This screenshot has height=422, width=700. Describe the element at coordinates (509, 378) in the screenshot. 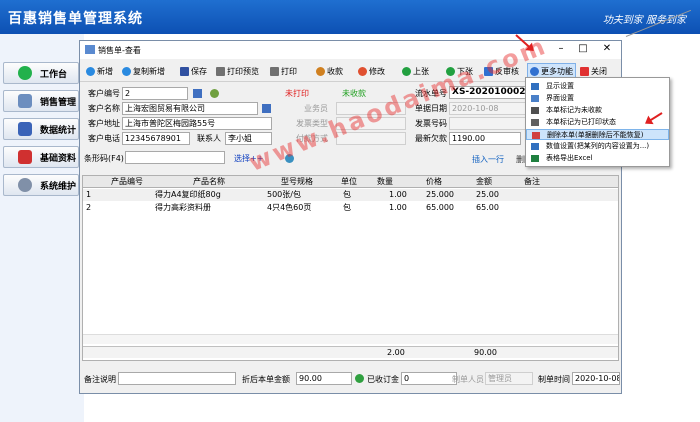

I see `creator-field: 管理员` at that location.